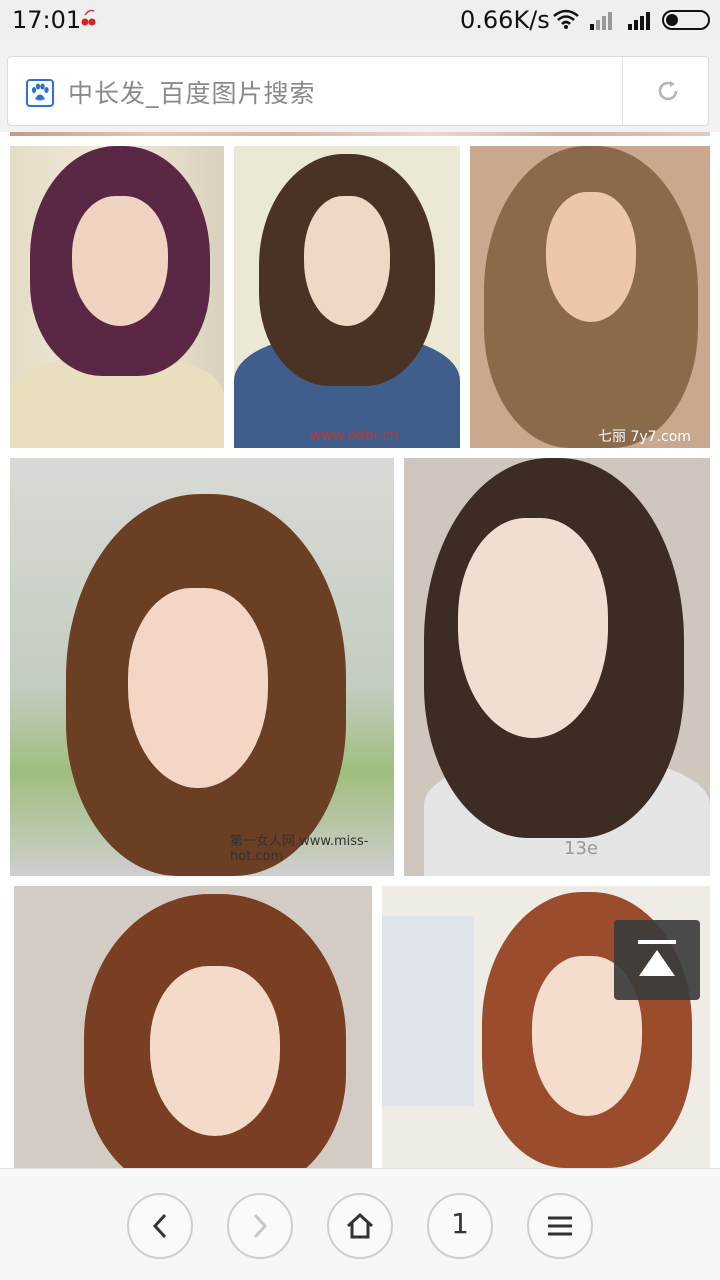  Describe the element at coordinates (686, 20) in the screenshot. I see `battery-icon` at that location.